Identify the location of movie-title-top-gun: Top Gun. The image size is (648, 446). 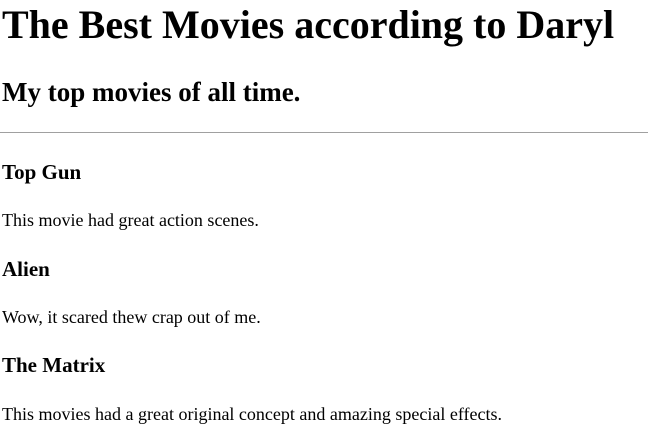
(42, 172).